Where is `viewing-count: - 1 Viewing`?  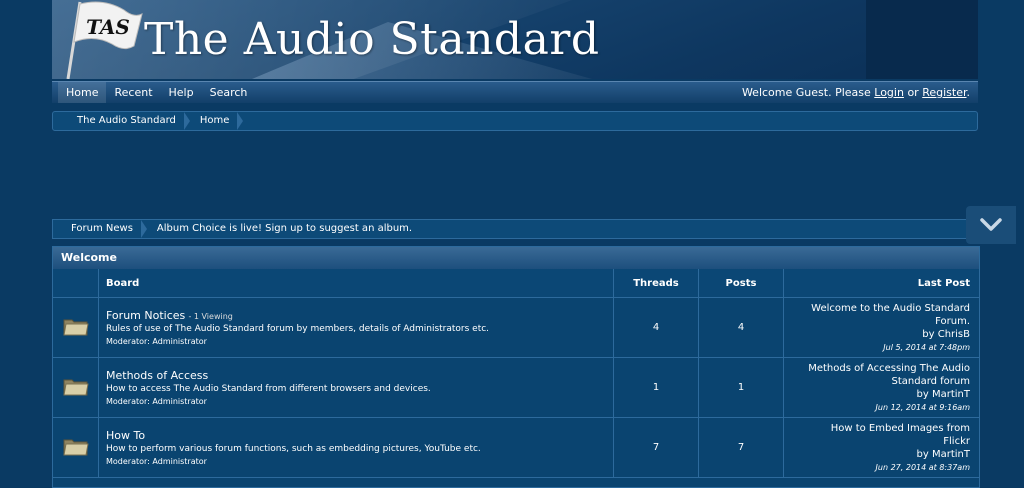
viewing-count: - 1 Viewing is located at coordinates (210, 316).